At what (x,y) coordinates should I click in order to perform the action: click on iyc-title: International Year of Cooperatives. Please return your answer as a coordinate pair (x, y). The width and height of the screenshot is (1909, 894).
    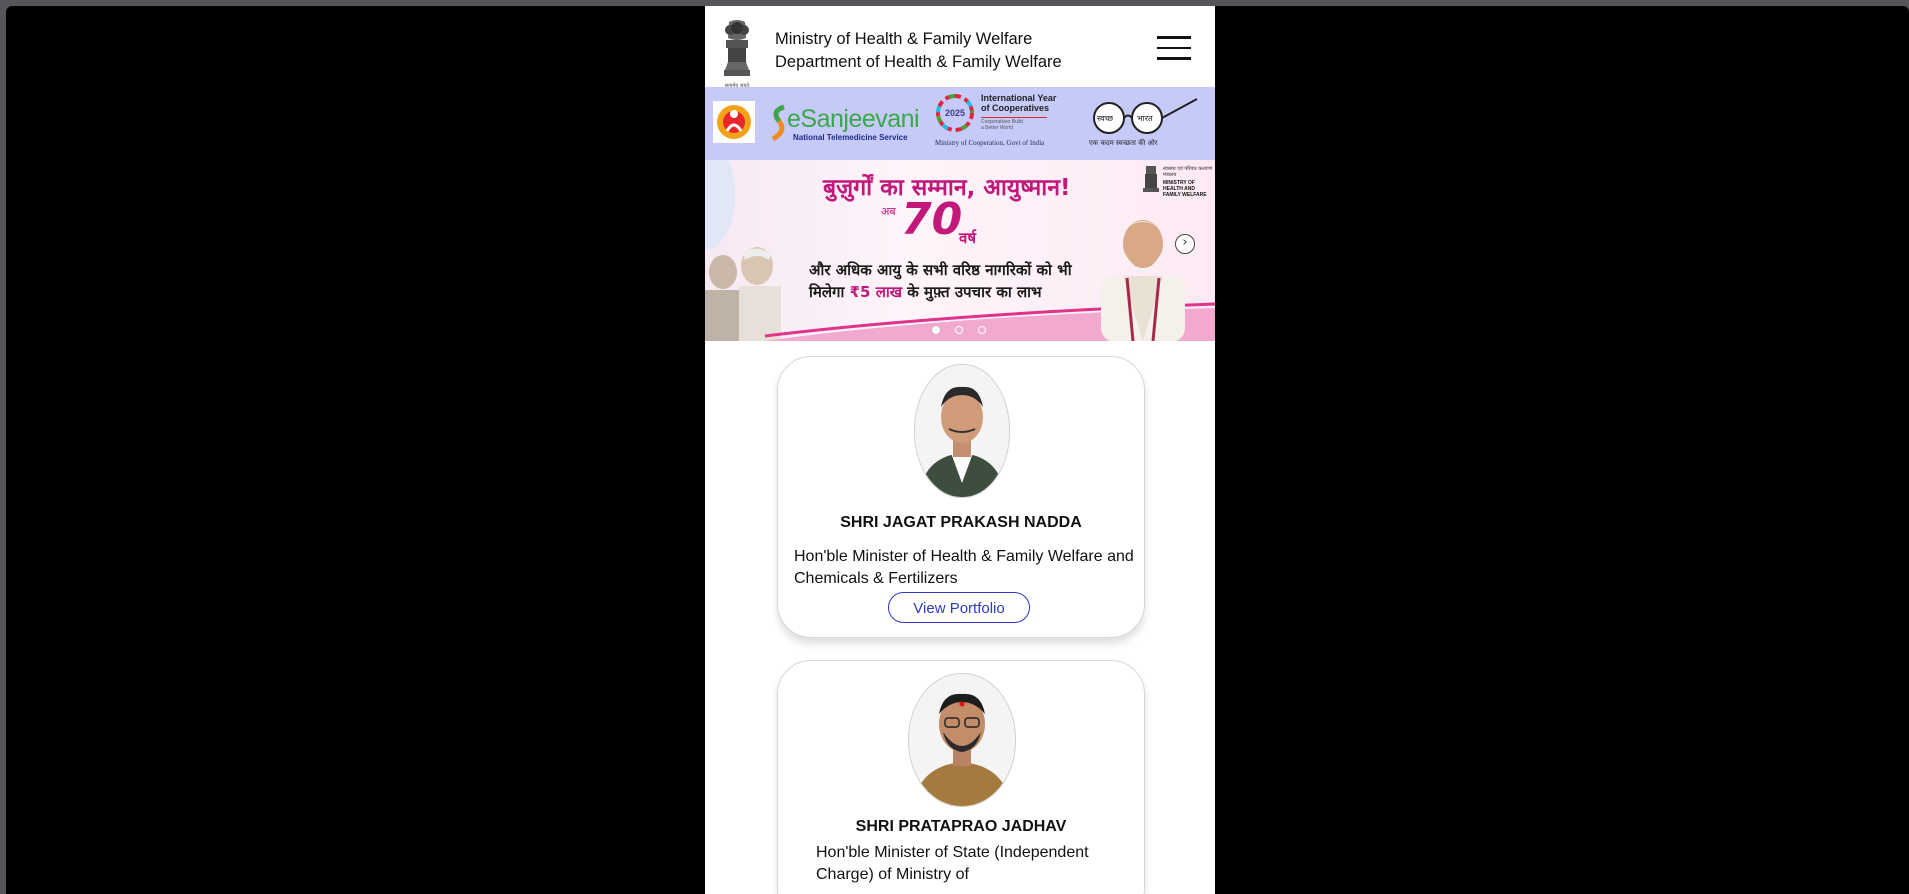
    Looking at the image, I should click on (1019, 103).